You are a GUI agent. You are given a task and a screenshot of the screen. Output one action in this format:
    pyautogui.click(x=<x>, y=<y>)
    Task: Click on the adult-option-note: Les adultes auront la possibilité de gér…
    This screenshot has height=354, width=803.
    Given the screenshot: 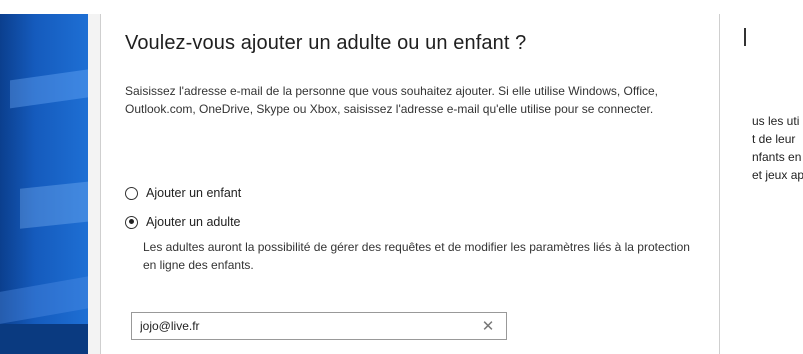 What is the action you would take?
    pyautogui.click(x=416, y=256)
    